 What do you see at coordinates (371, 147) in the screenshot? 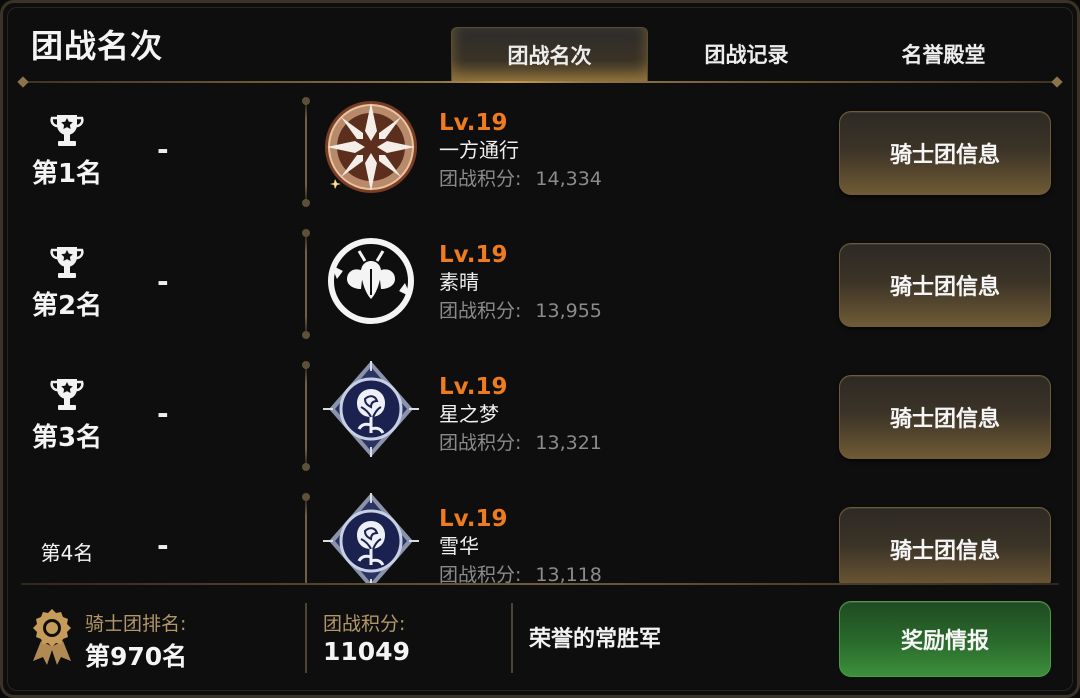
I see `compass-star-emblem-icon` at bounding box center [371, 147].